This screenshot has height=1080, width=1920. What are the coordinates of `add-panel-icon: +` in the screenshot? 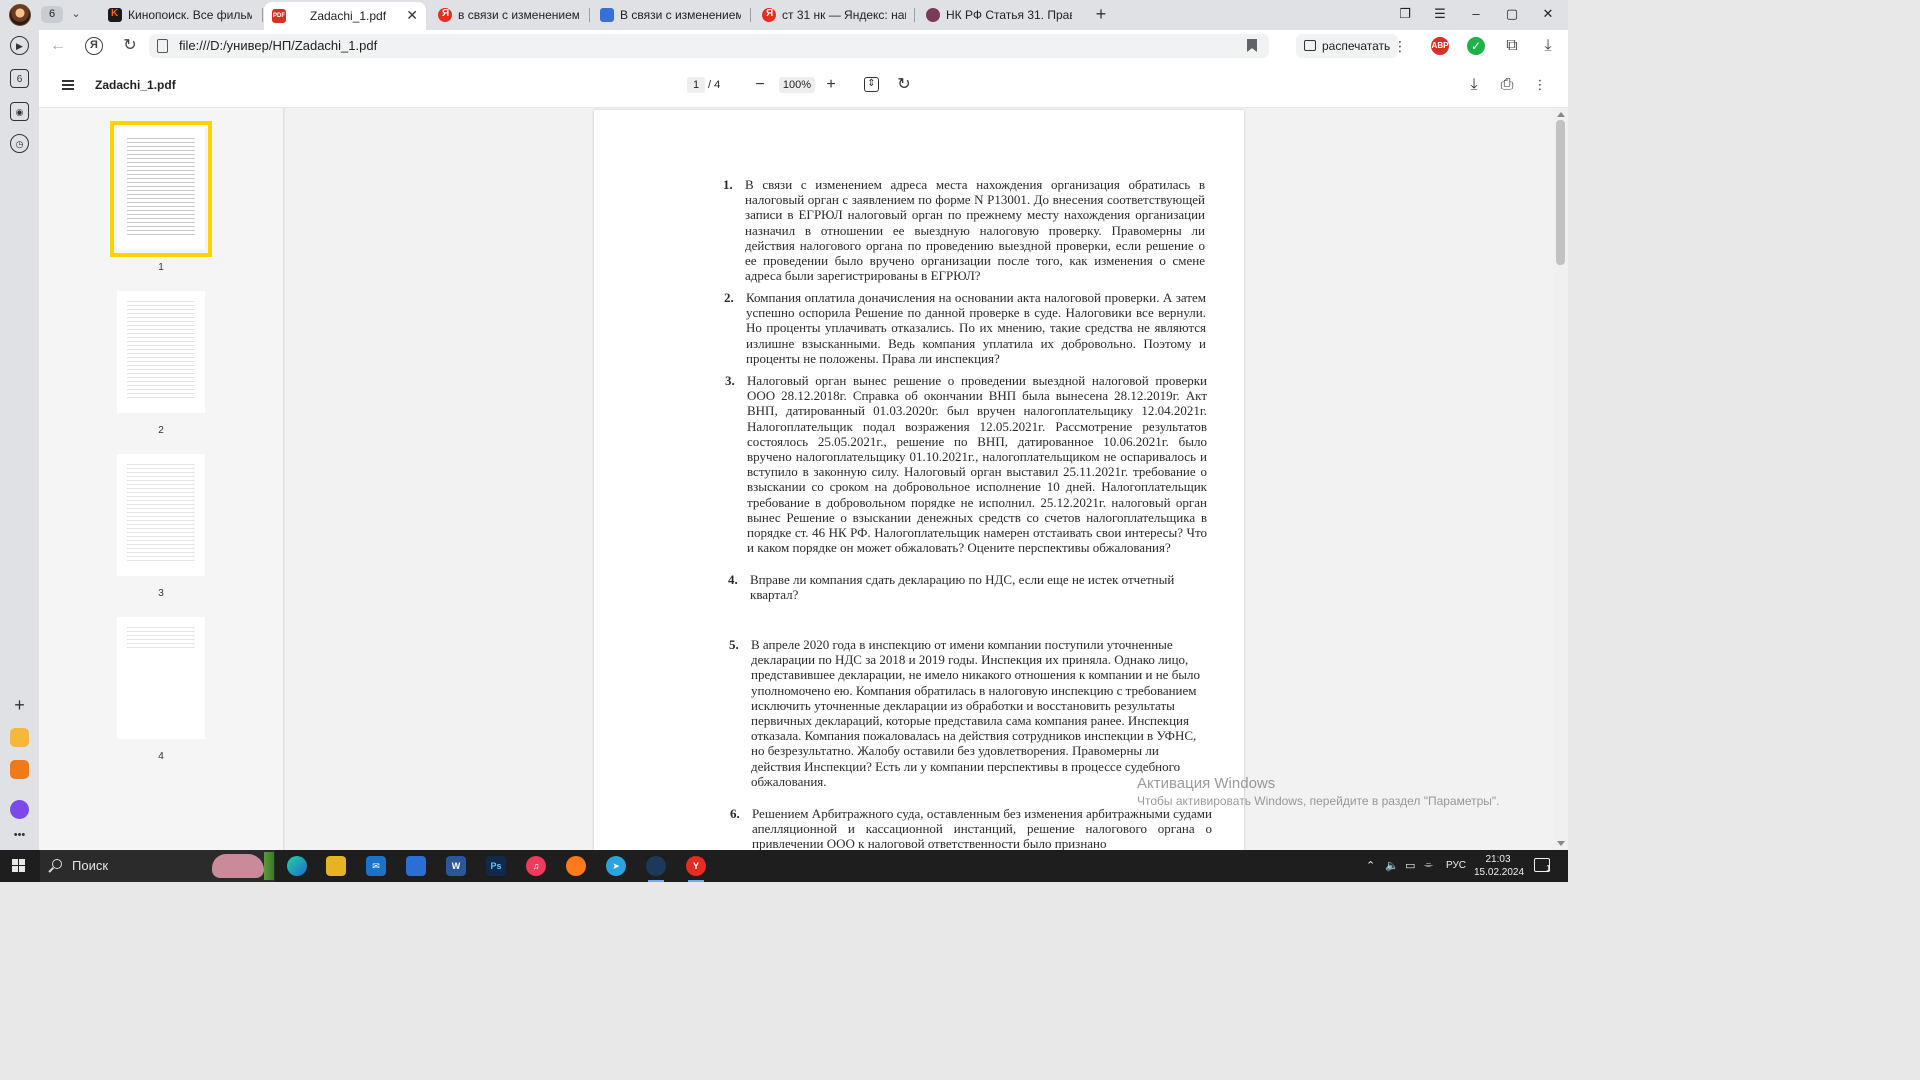 It's located at (19, 705).